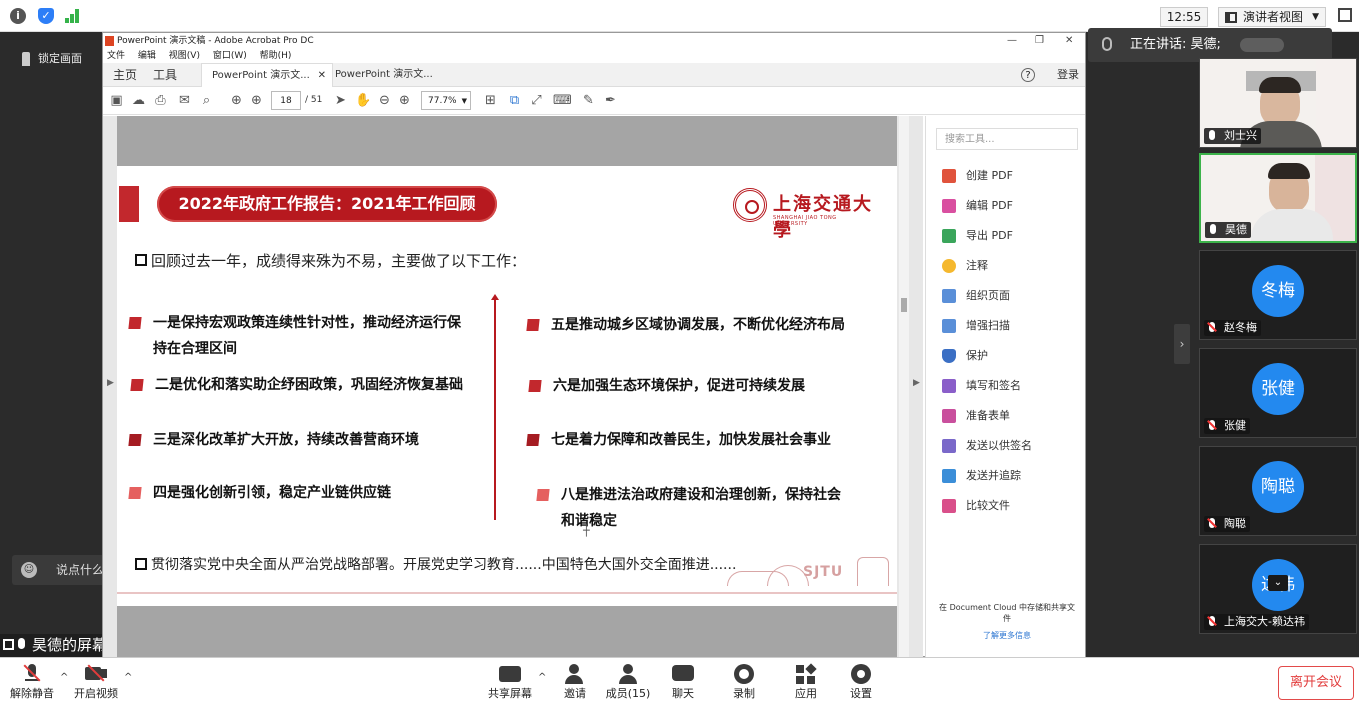 This screenshot has width=1359, height=707. I want to click on tool-compare-files: 比较文件, so click(976, 506).